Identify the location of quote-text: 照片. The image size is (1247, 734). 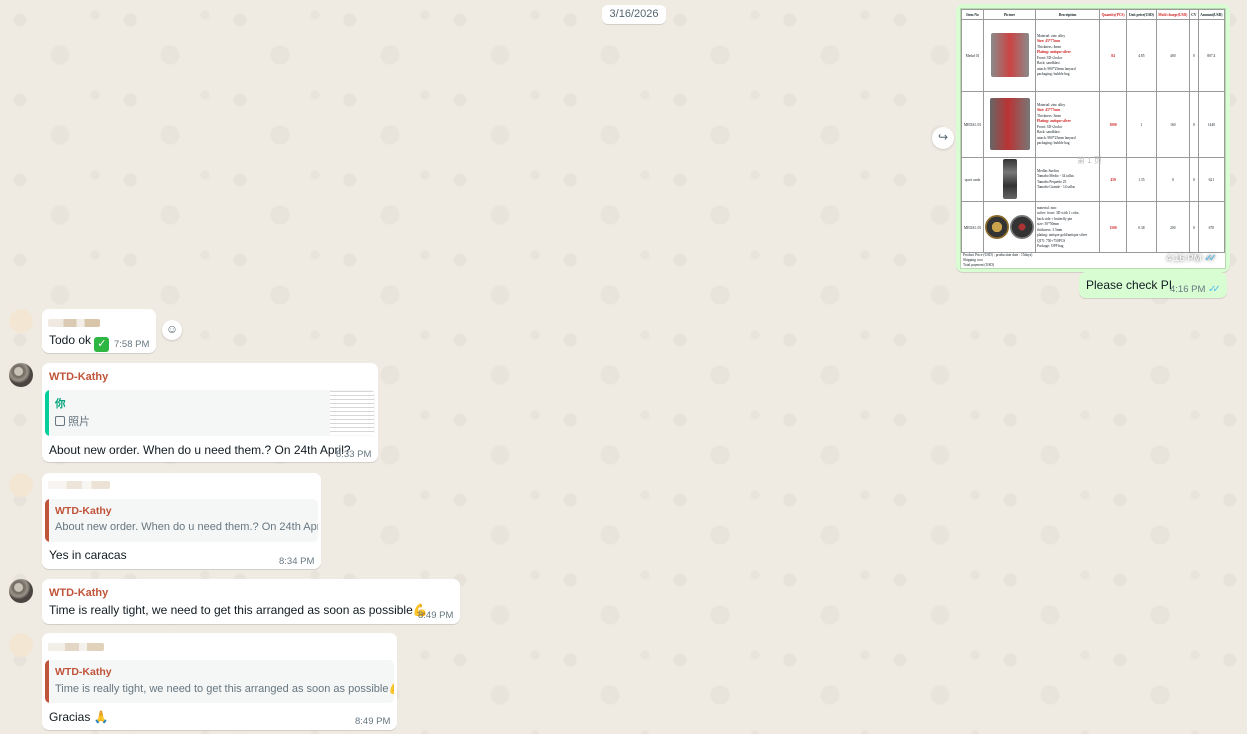
(72, 421).